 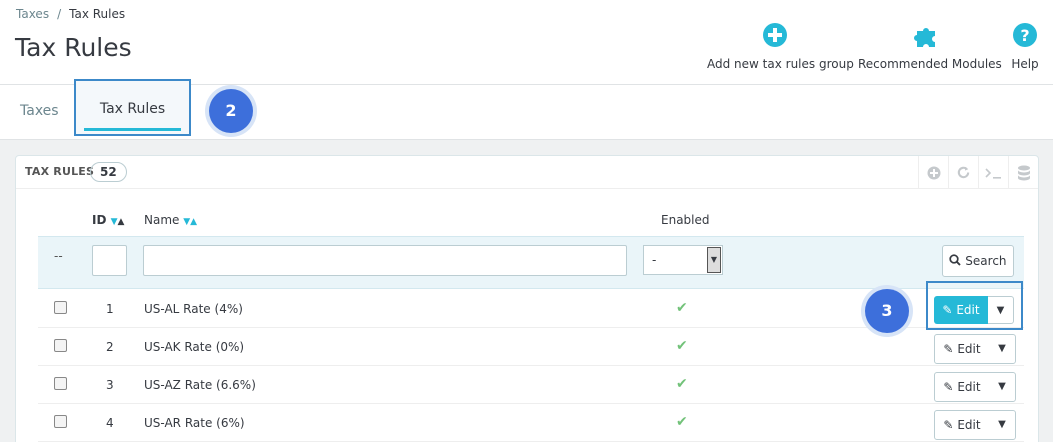 I want to click on help-circle-icon: ?, so click(x=1025, y=35).